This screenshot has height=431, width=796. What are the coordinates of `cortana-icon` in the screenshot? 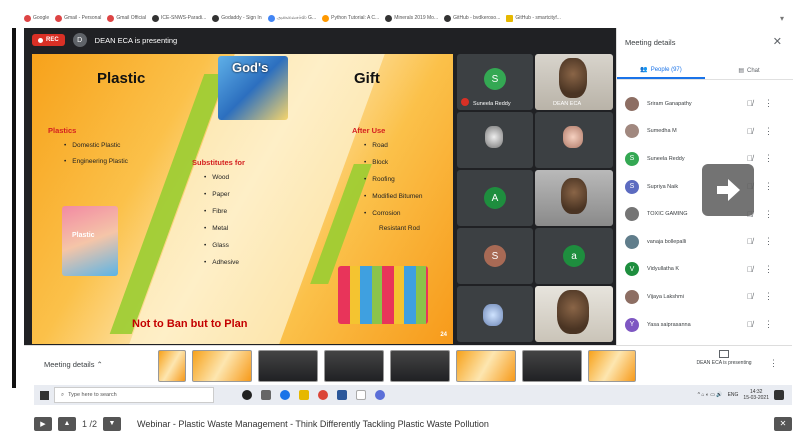 It's located at (247, 395).